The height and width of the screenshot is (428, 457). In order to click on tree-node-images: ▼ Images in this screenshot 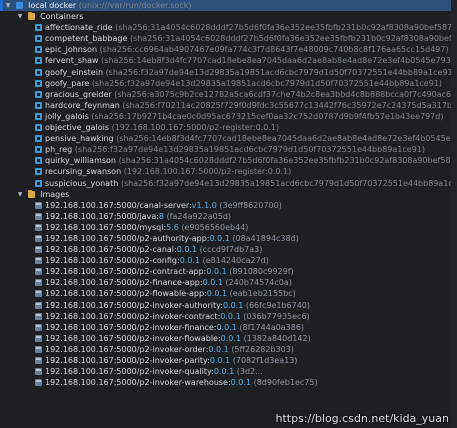, I will do `click(228, 194)`.